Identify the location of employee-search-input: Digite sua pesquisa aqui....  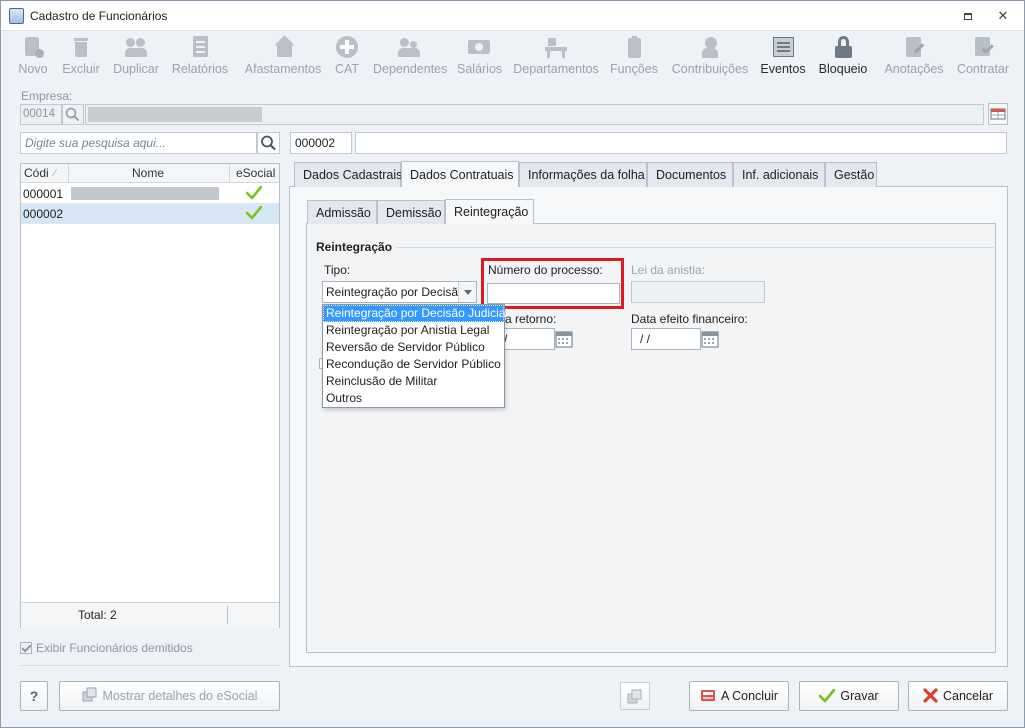
(138, 143).